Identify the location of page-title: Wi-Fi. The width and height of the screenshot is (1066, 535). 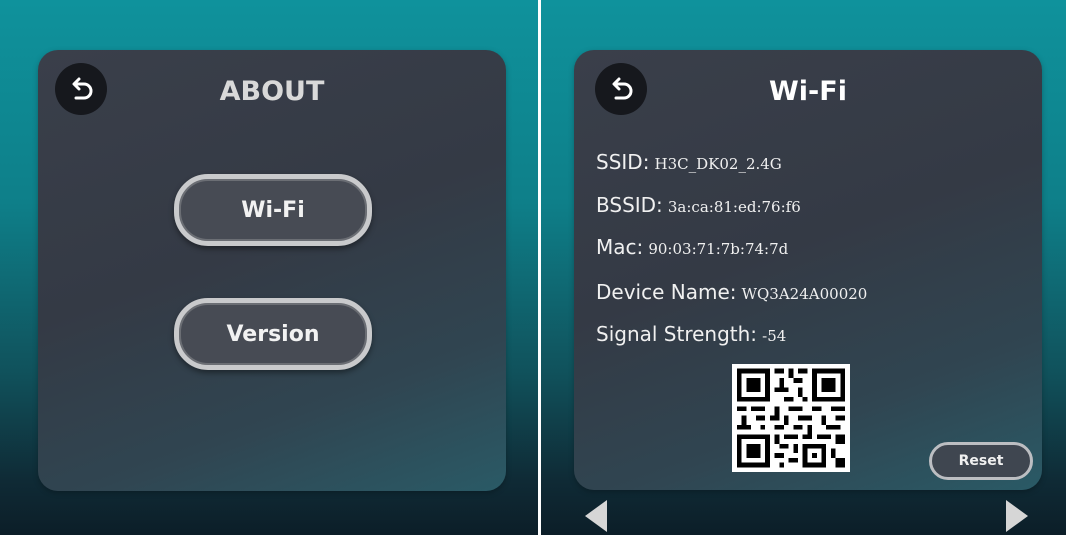
(808, 91).